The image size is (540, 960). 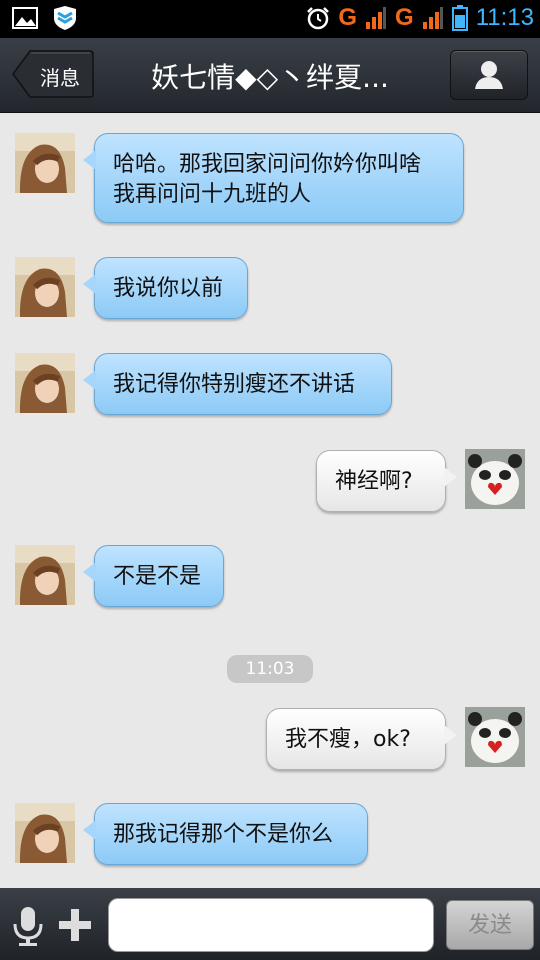 What do you see at coordinates (65, 18) in the screenshot?
I see `shield-icon` at bounding box center [65, 18].